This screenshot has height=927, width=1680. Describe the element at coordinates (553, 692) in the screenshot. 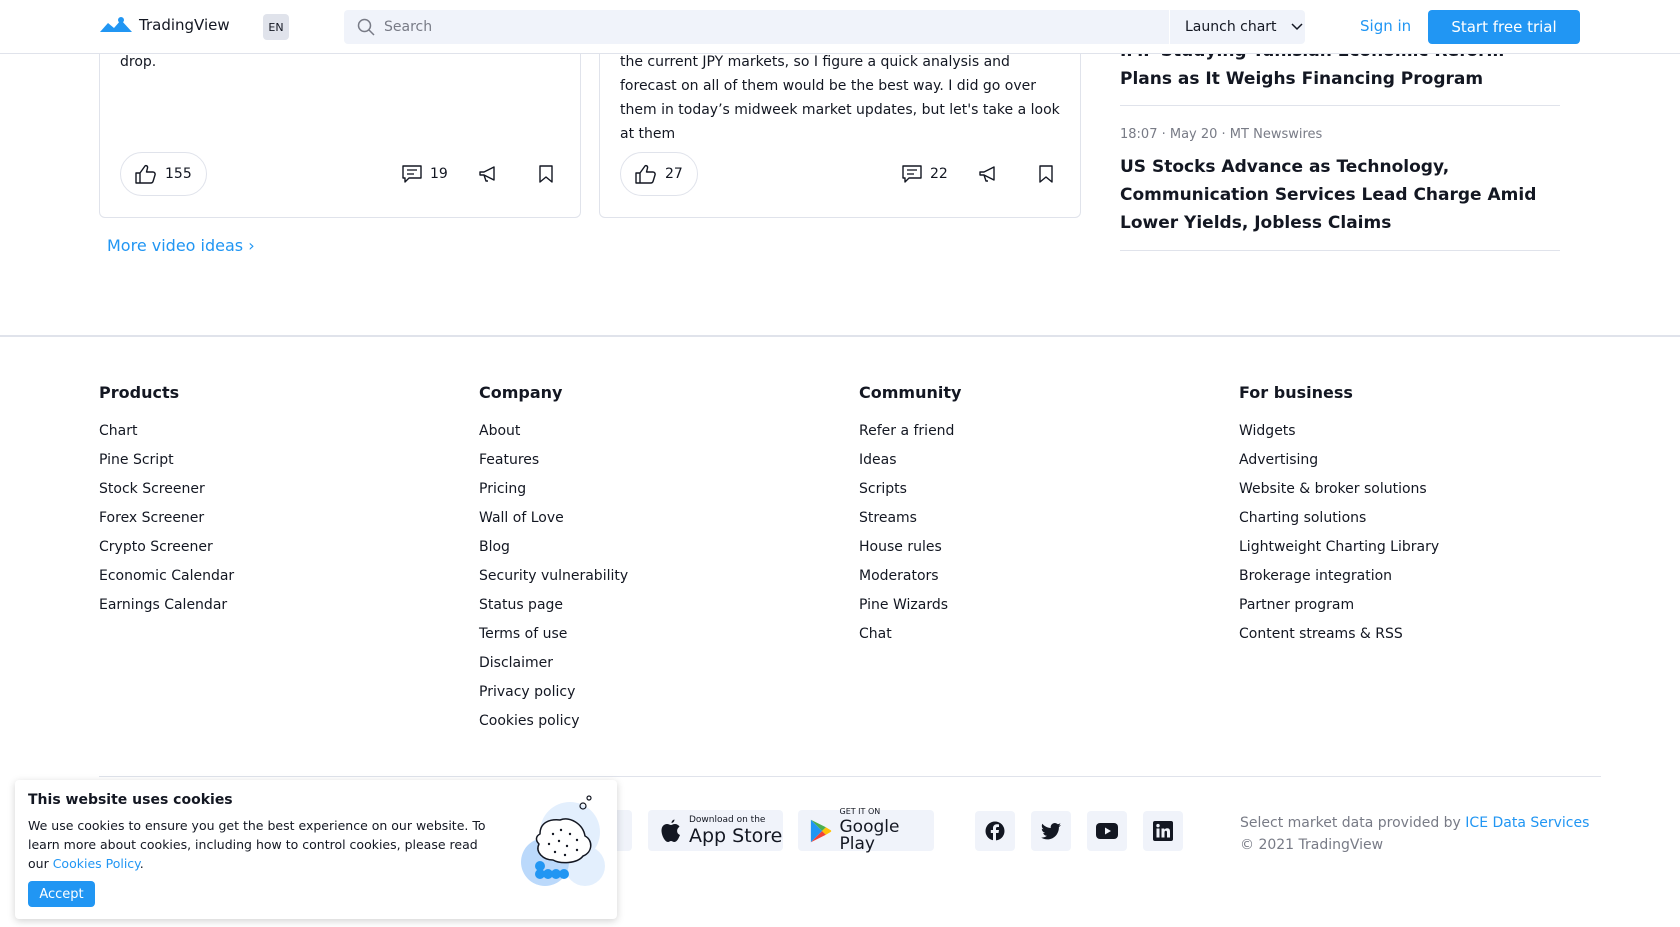

I see `footer-link: Privacy policy` at that location.